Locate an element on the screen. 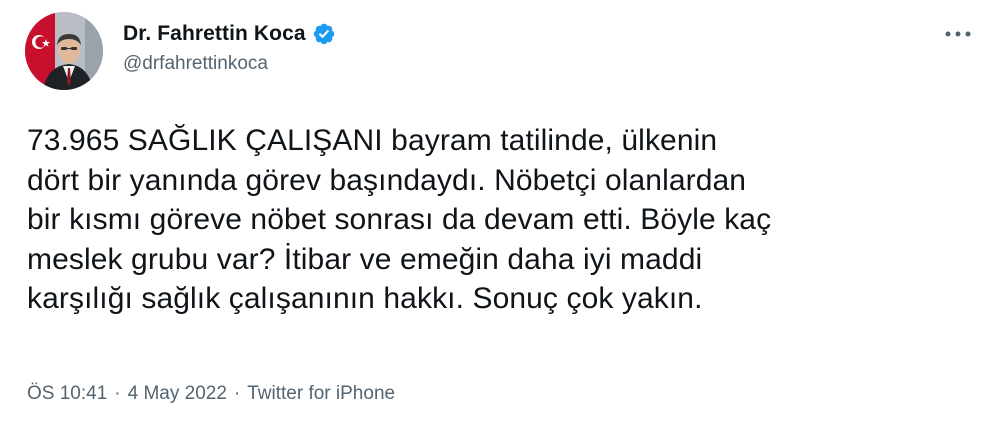 The height and width of the screenshot is (429, 1000). author-display-name: Dr. Fahrettin Koca is located at coordinates (214, 34).